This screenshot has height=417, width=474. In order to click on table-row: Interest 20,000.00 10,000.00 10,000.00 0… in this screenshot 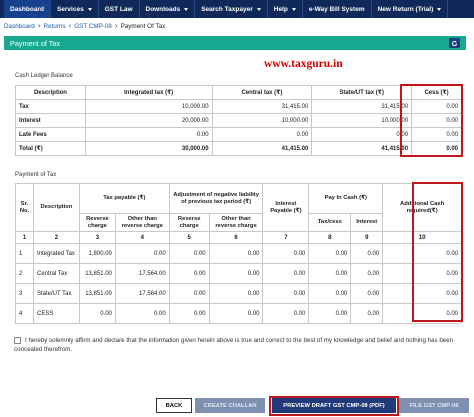, I will do `click(238, 120)`.